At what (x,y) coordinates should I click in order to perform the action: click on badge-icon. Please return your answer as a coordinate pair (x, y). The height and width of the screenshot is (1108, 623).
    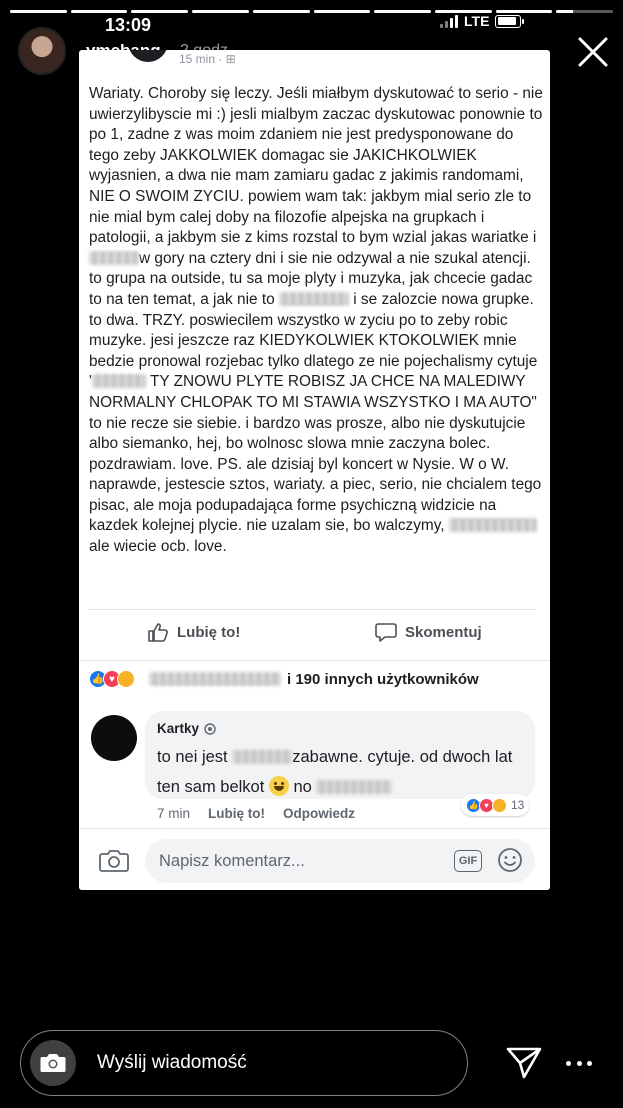
    Looking at the image, I should click on (210, 728).